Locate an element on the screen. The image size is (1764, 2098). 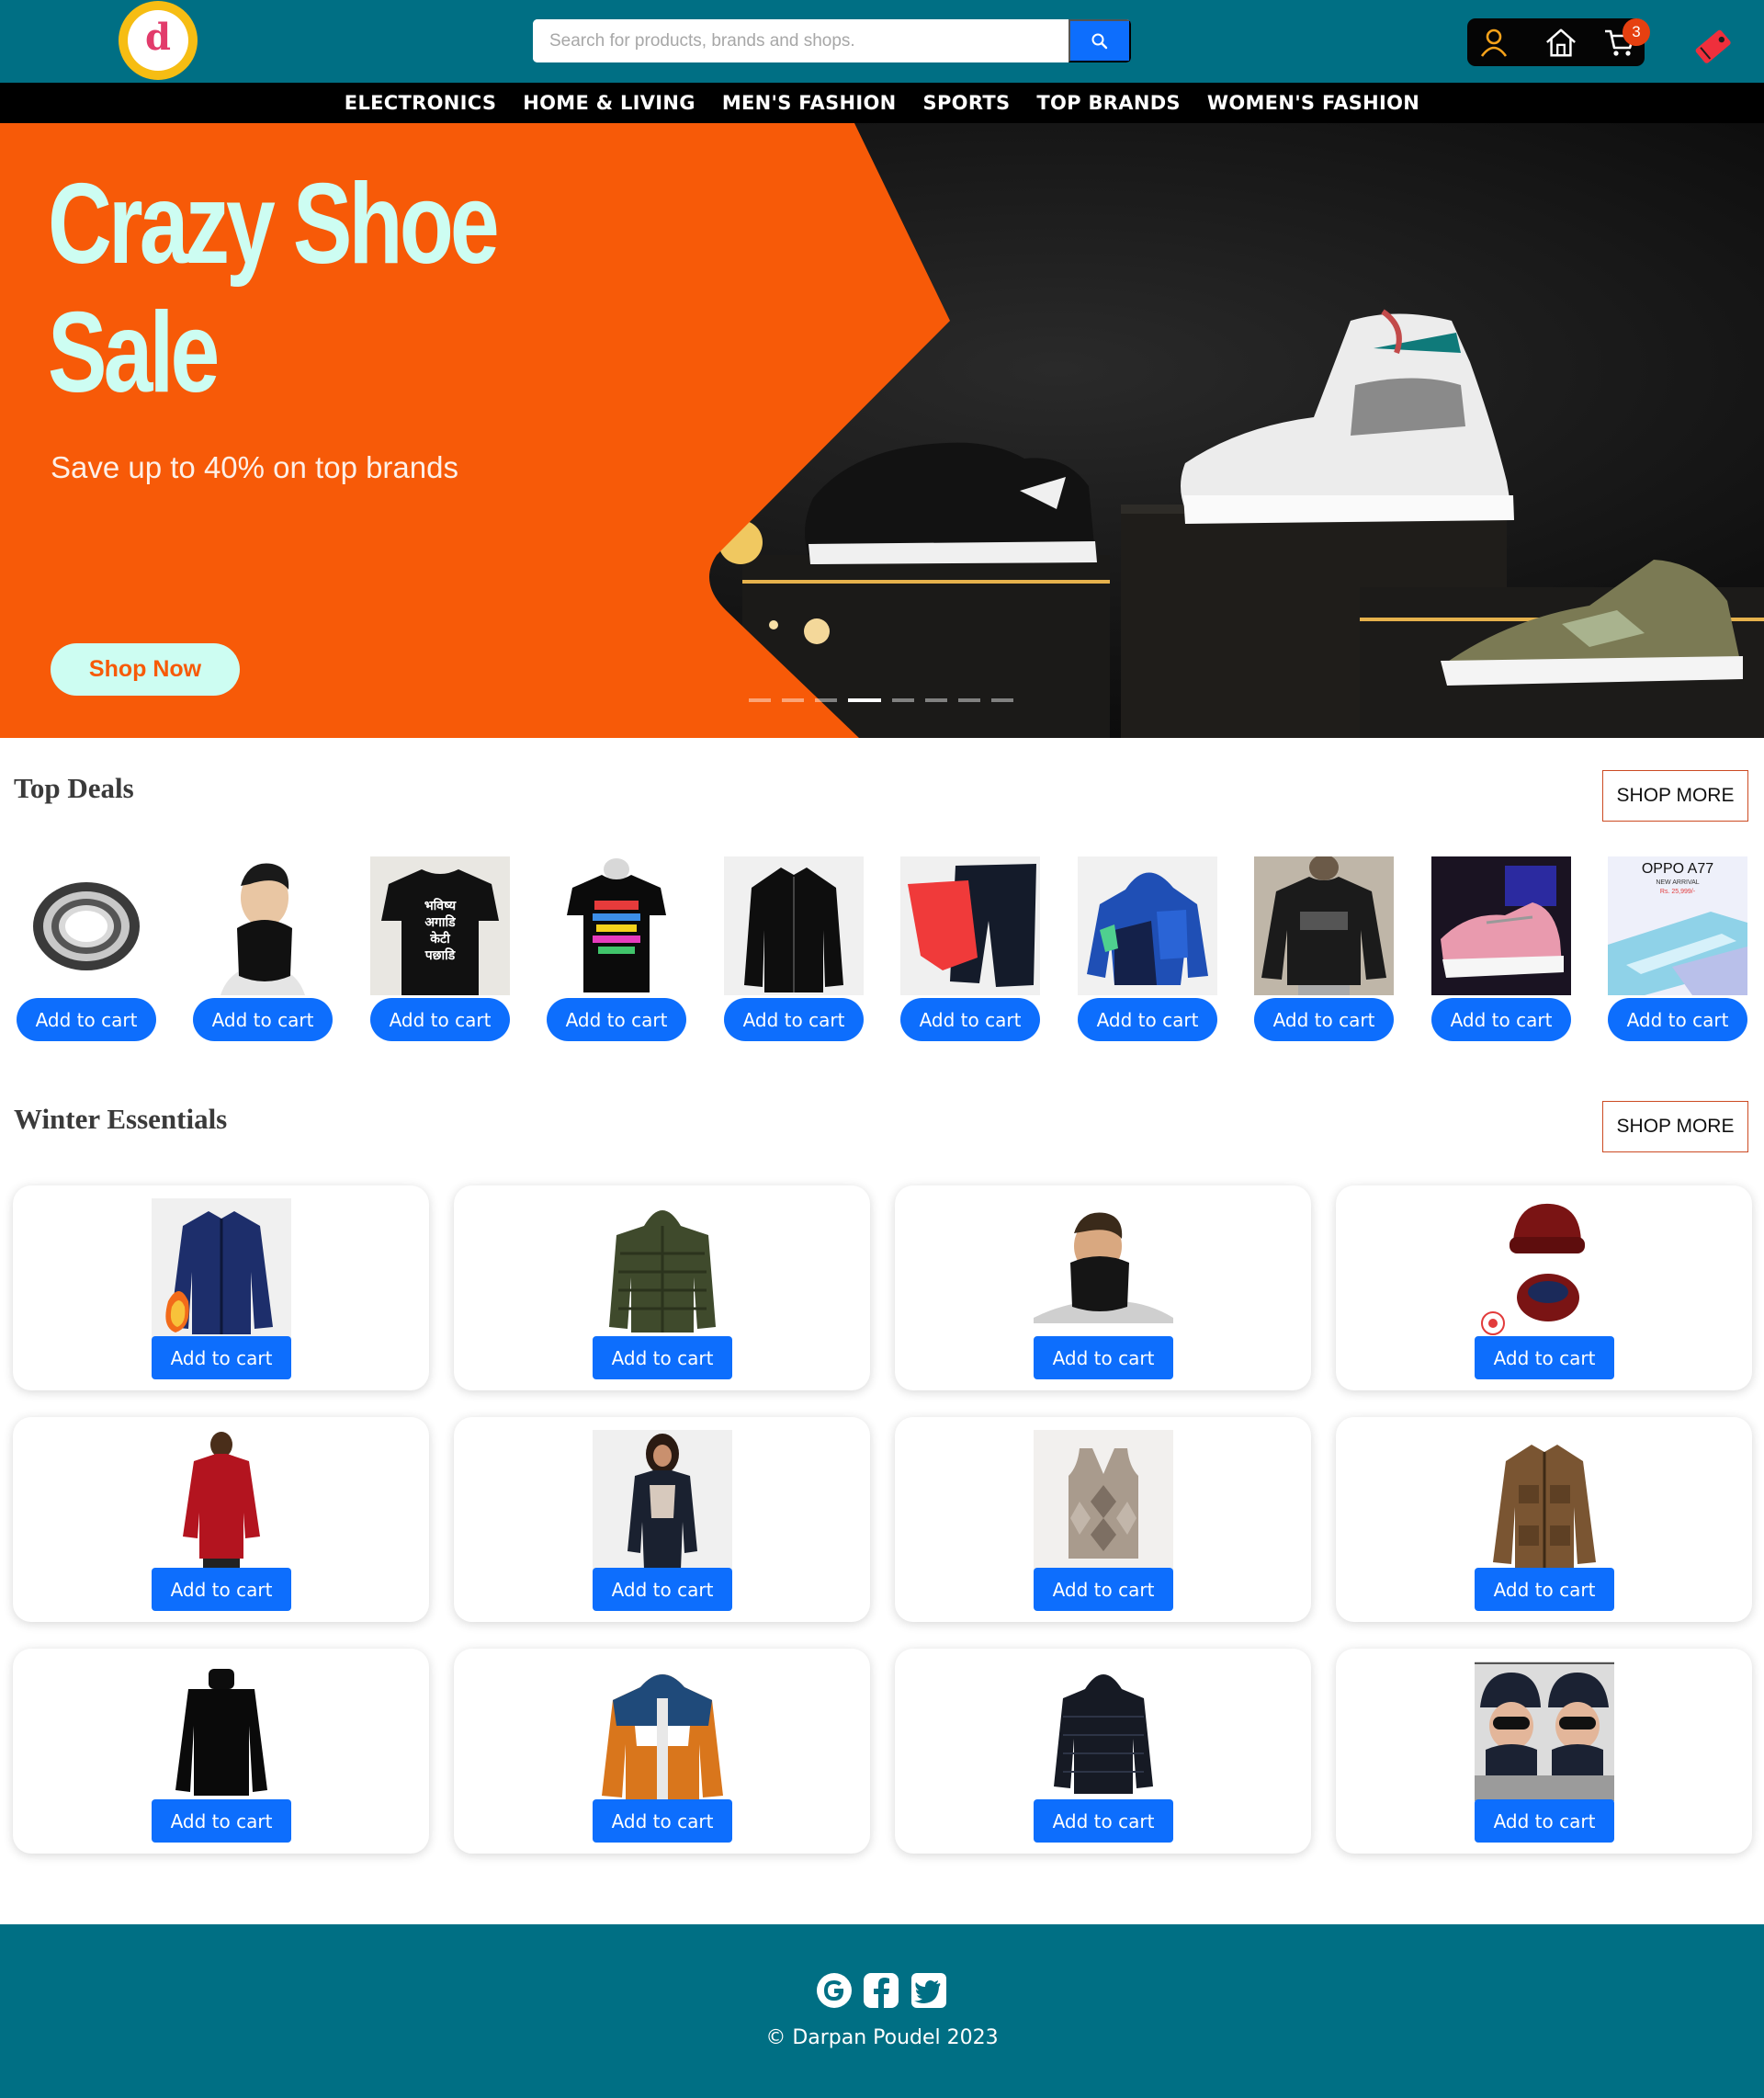
home-button is located at coordinates (1560, 42).